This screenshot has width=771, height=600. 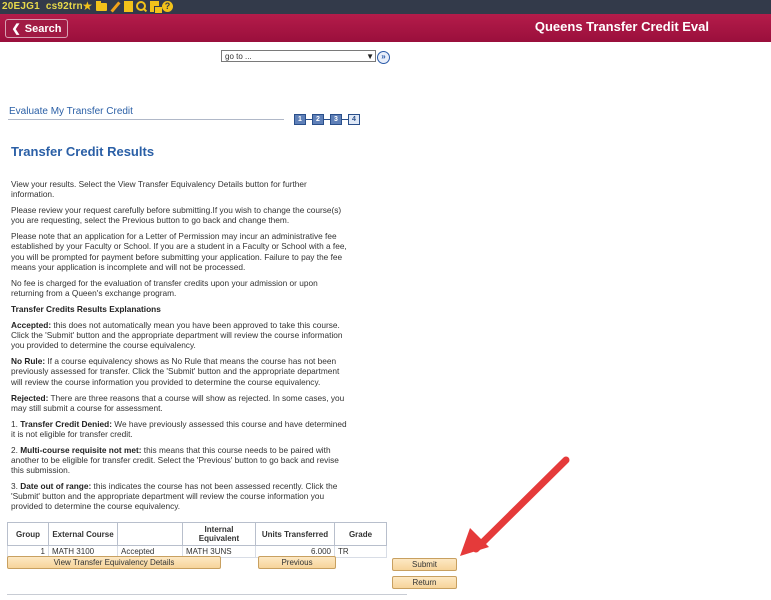 I want to click on footer-divider, so click(x=207, y=594).